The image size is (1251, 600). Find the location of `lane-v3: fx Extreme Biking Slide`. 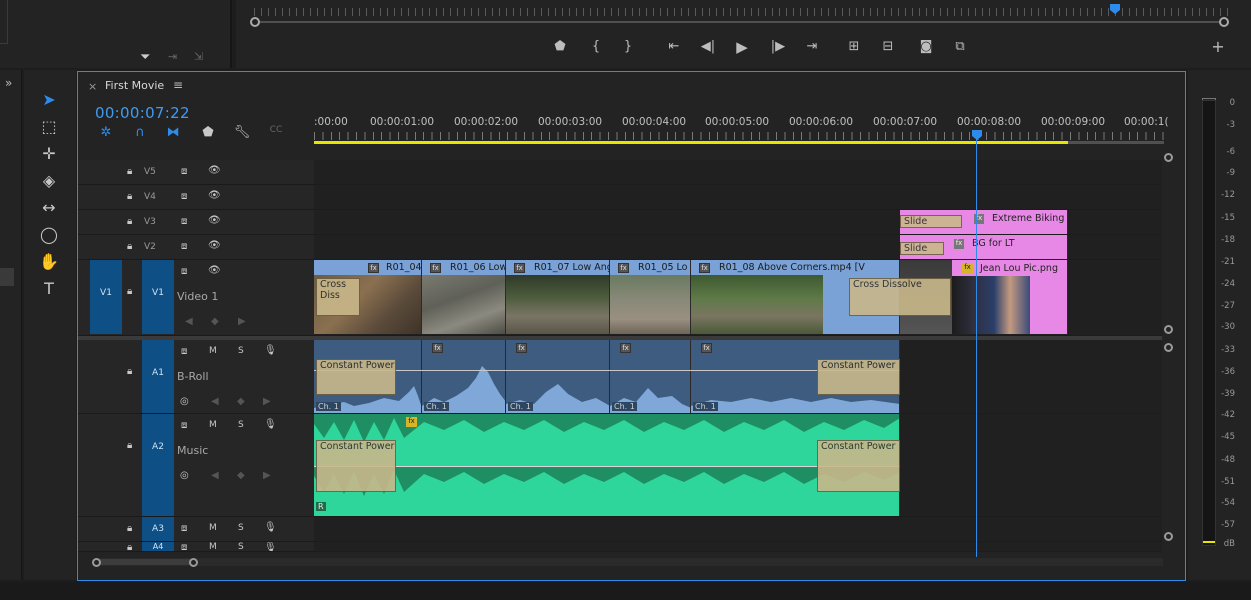

lane-v3: fx Extreme Biking Slide is located at coordinates (738, 222).